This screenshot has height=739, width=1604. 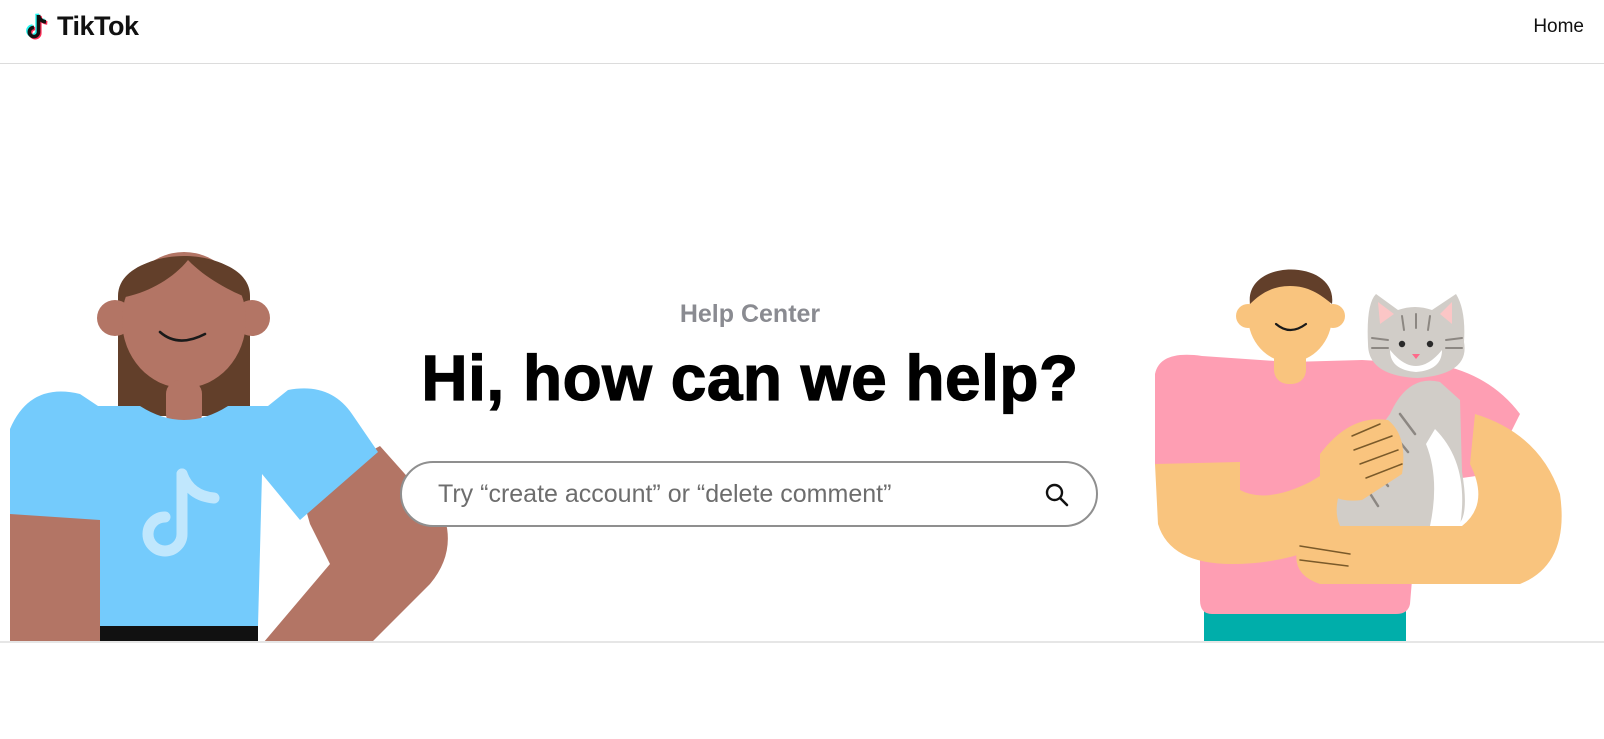 I want to click on hero-bottom-divider, so click(x=802, y=642).